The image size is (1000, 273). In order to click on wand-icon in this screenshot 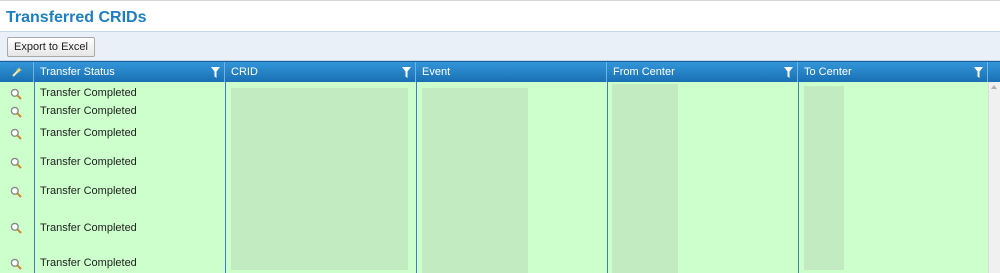, I will do `click(17, 72)`.